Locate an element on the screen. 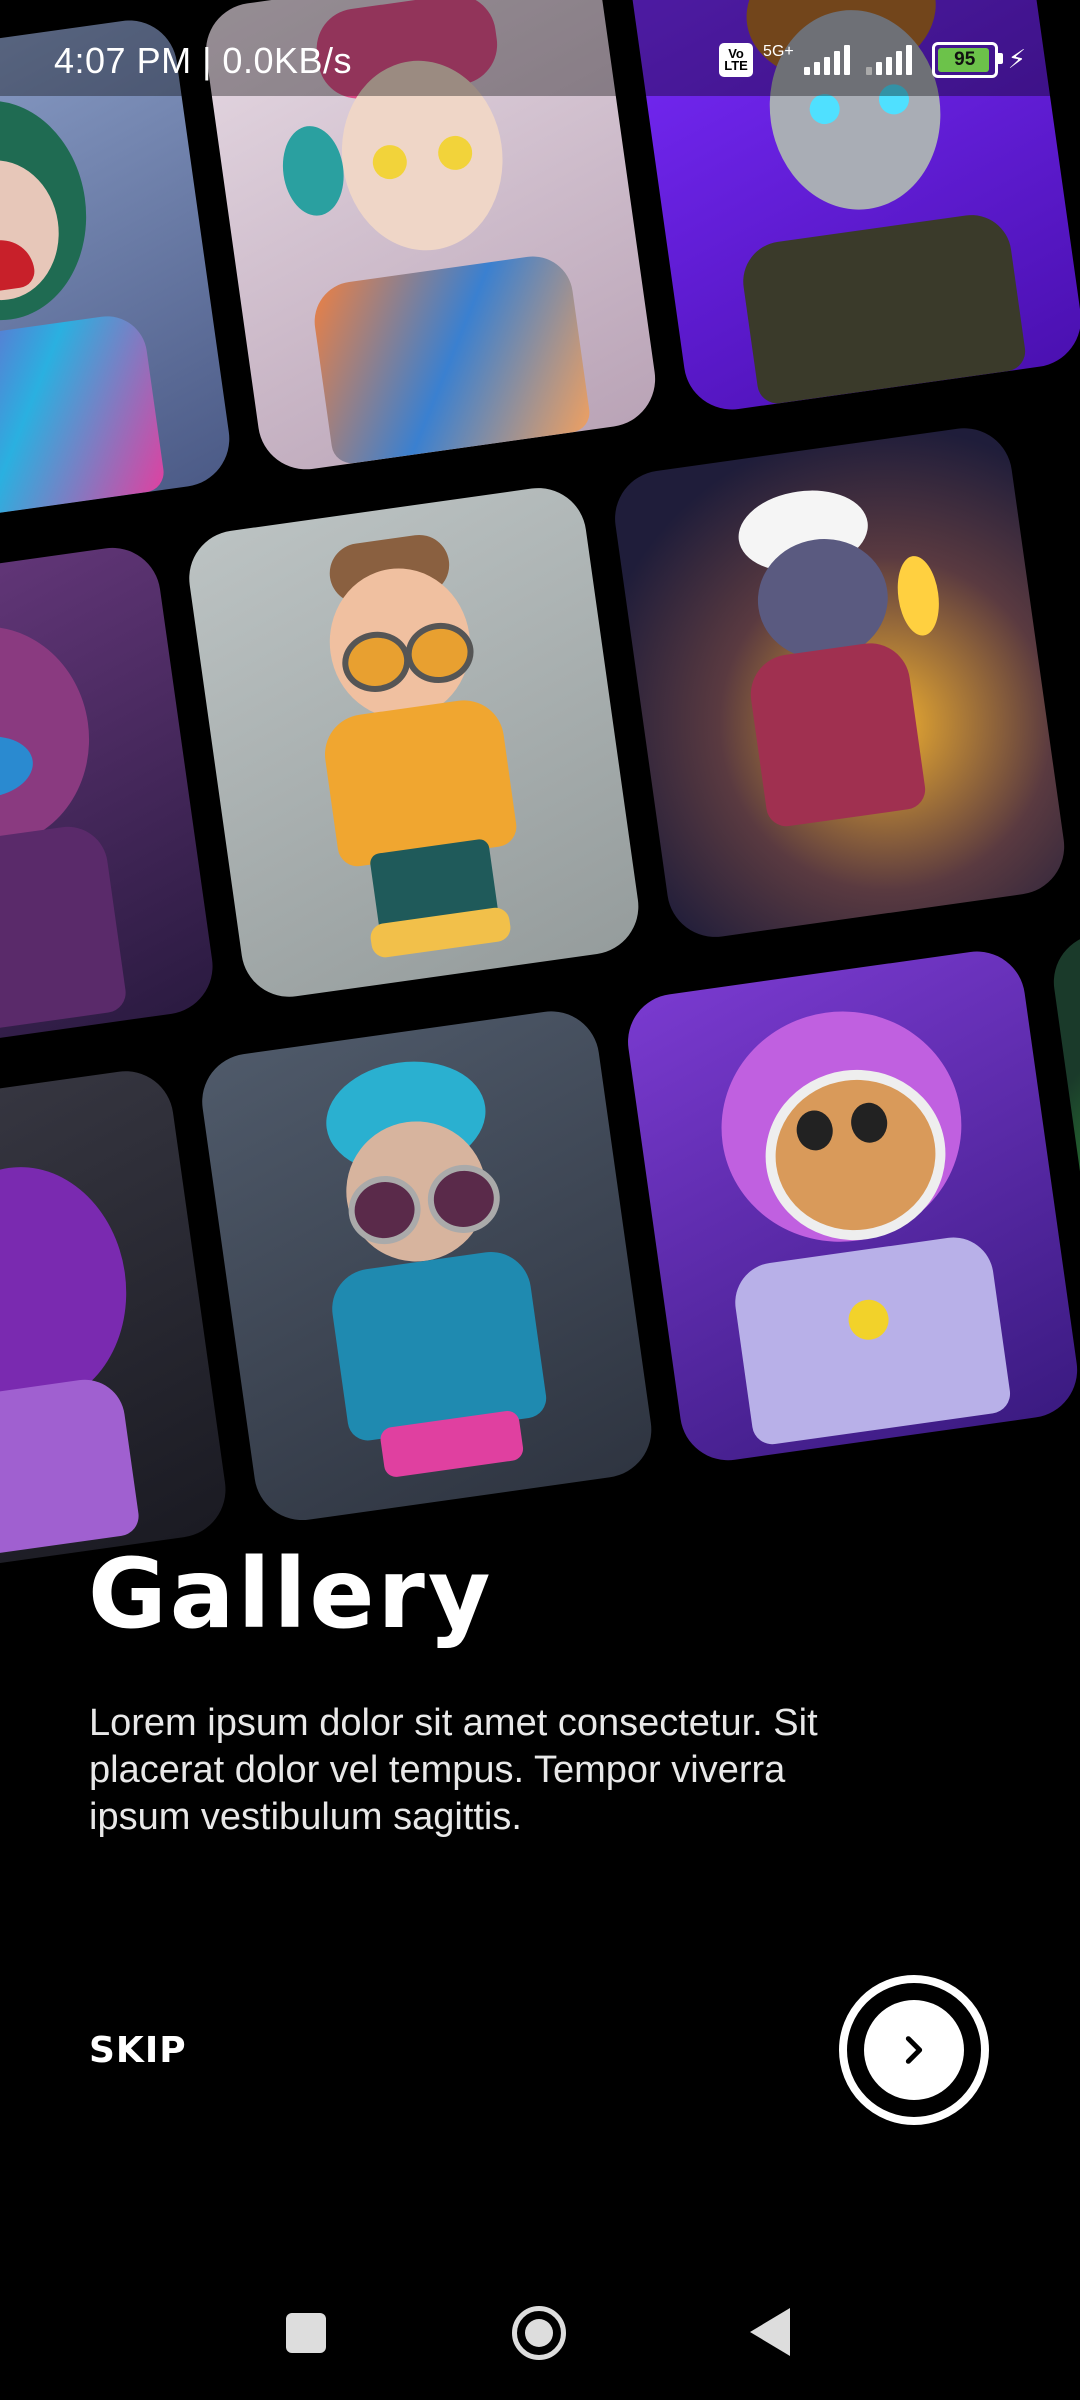 The image size is (1080, 2400). recent-apps-button is located at coordinates (306, 2333).